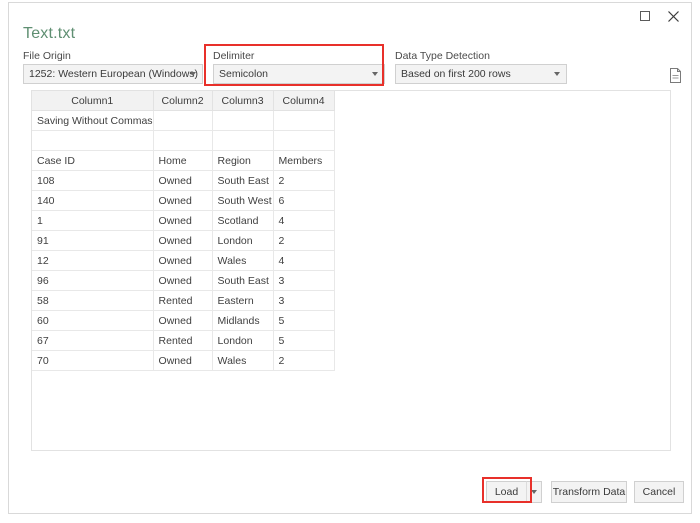  I want to click on data-type-detection-select: Based on first 200 rows, so click(481, 74).